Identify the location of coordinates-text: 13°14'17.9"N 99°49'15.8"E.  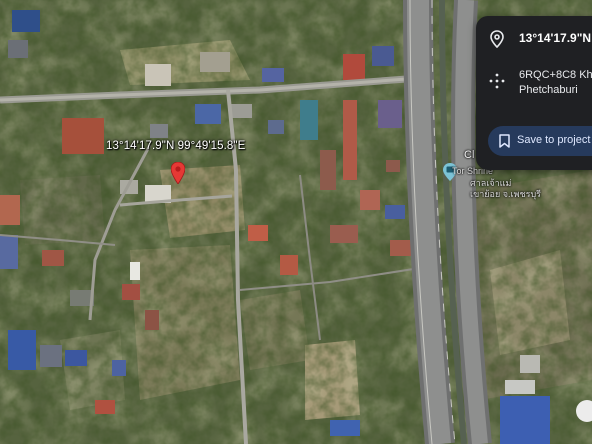
(555, 38).